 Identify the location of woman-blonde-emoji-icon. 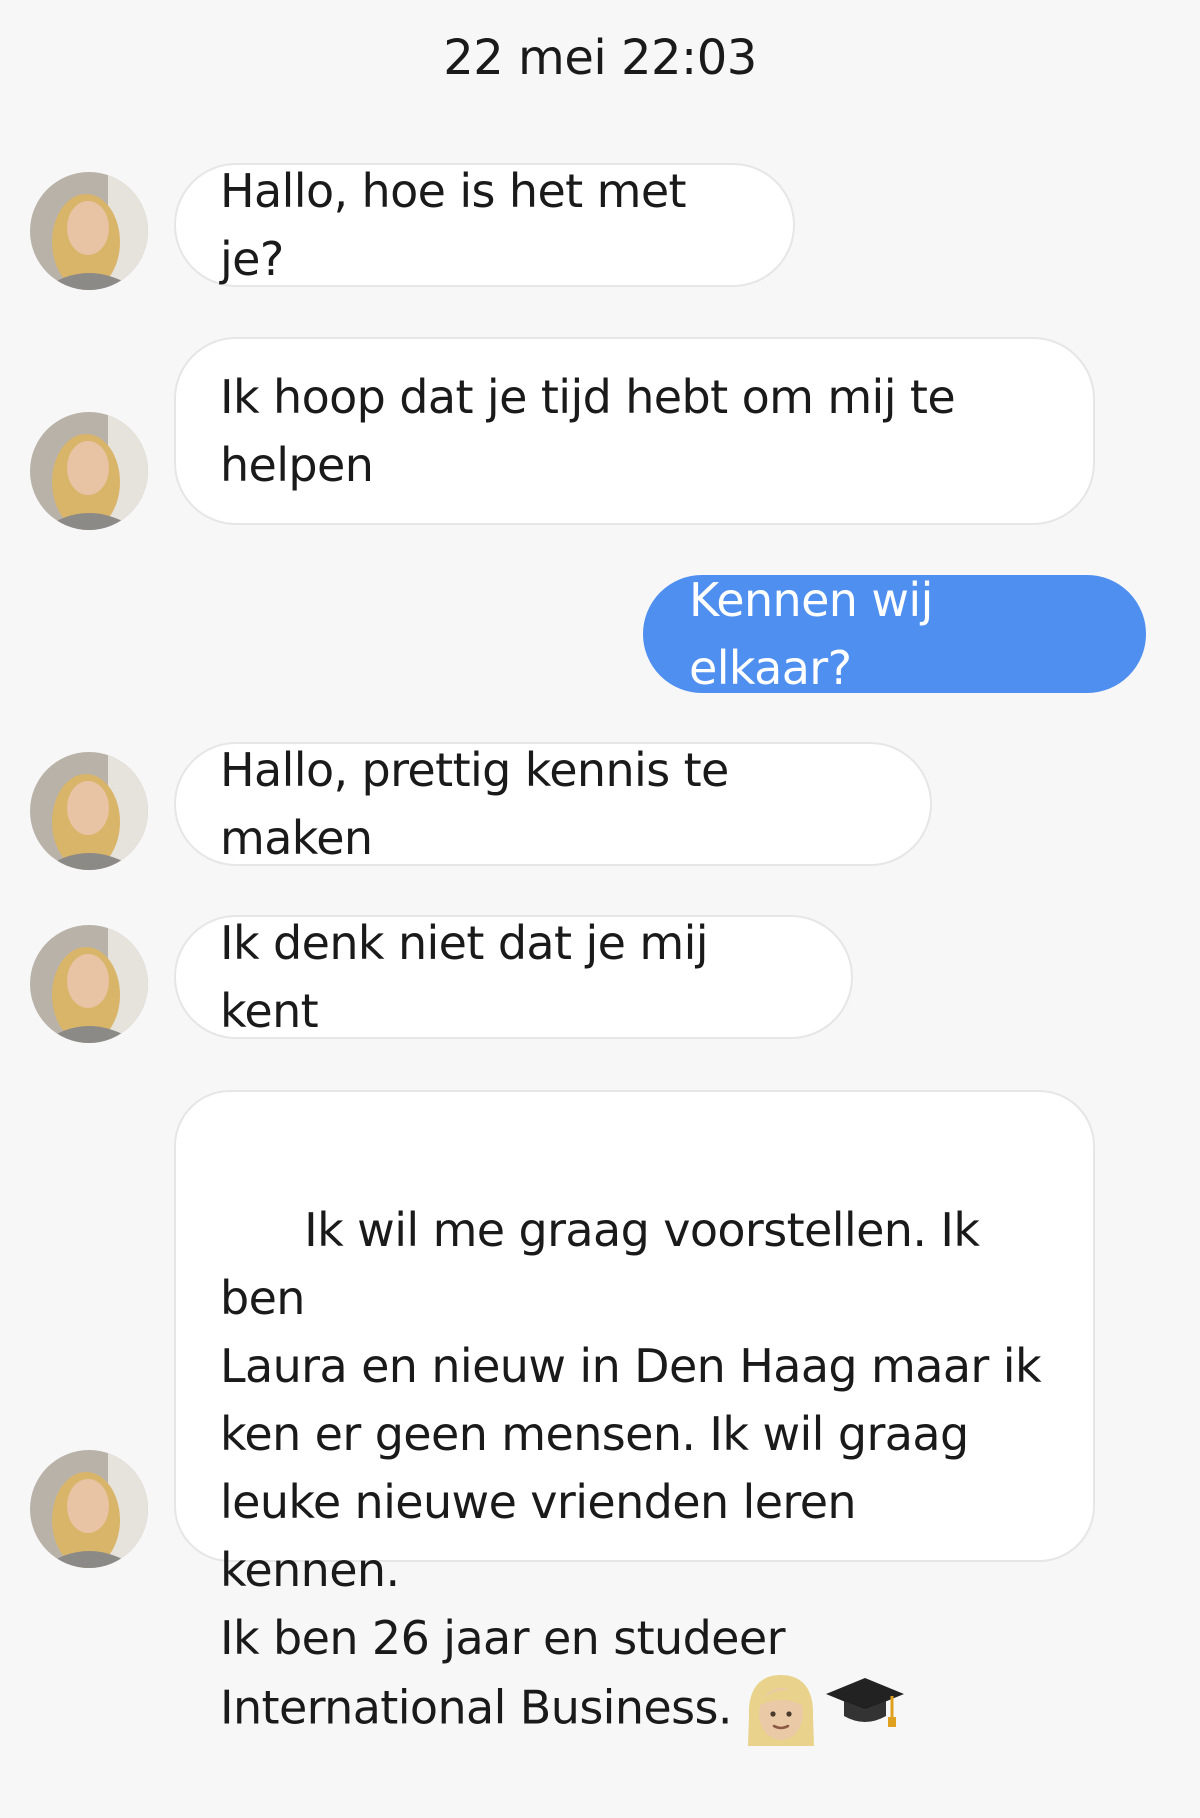
(780, 1710).